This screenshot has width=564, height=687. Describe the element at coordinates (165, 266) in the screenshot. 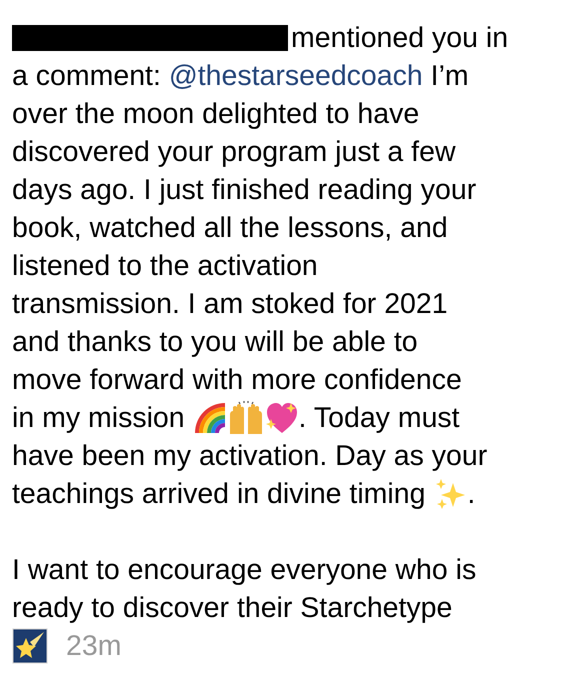

I see `comment-text: listened to the activation` at that location.